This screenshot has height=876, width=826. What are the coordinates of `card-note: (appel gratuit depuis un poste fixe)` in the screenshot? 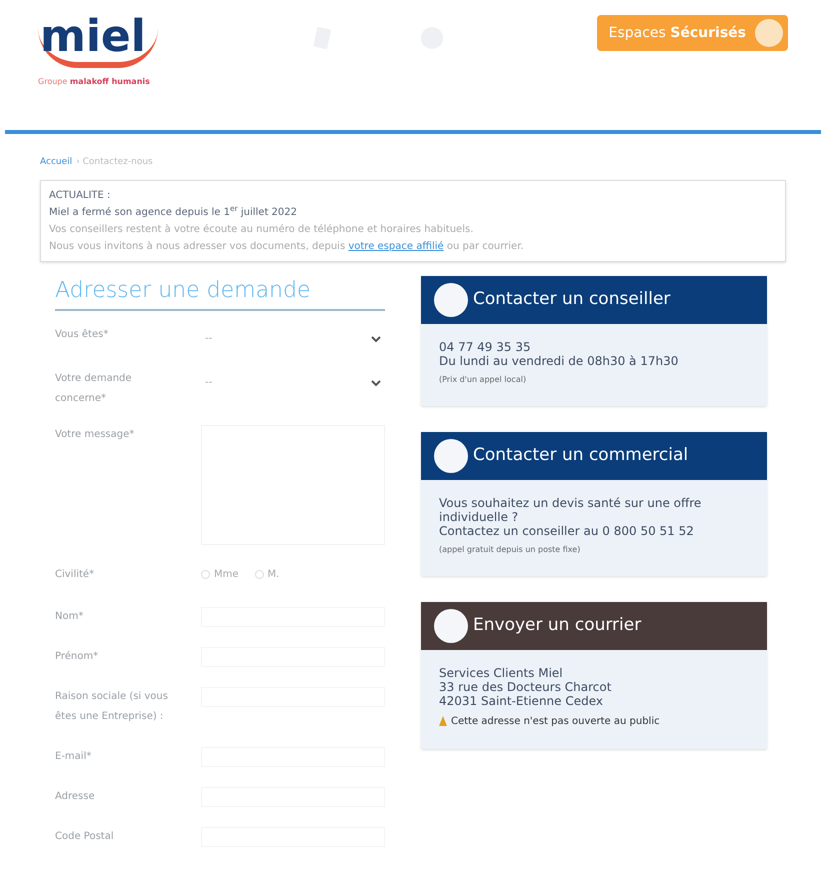 It's located at (509, 550).